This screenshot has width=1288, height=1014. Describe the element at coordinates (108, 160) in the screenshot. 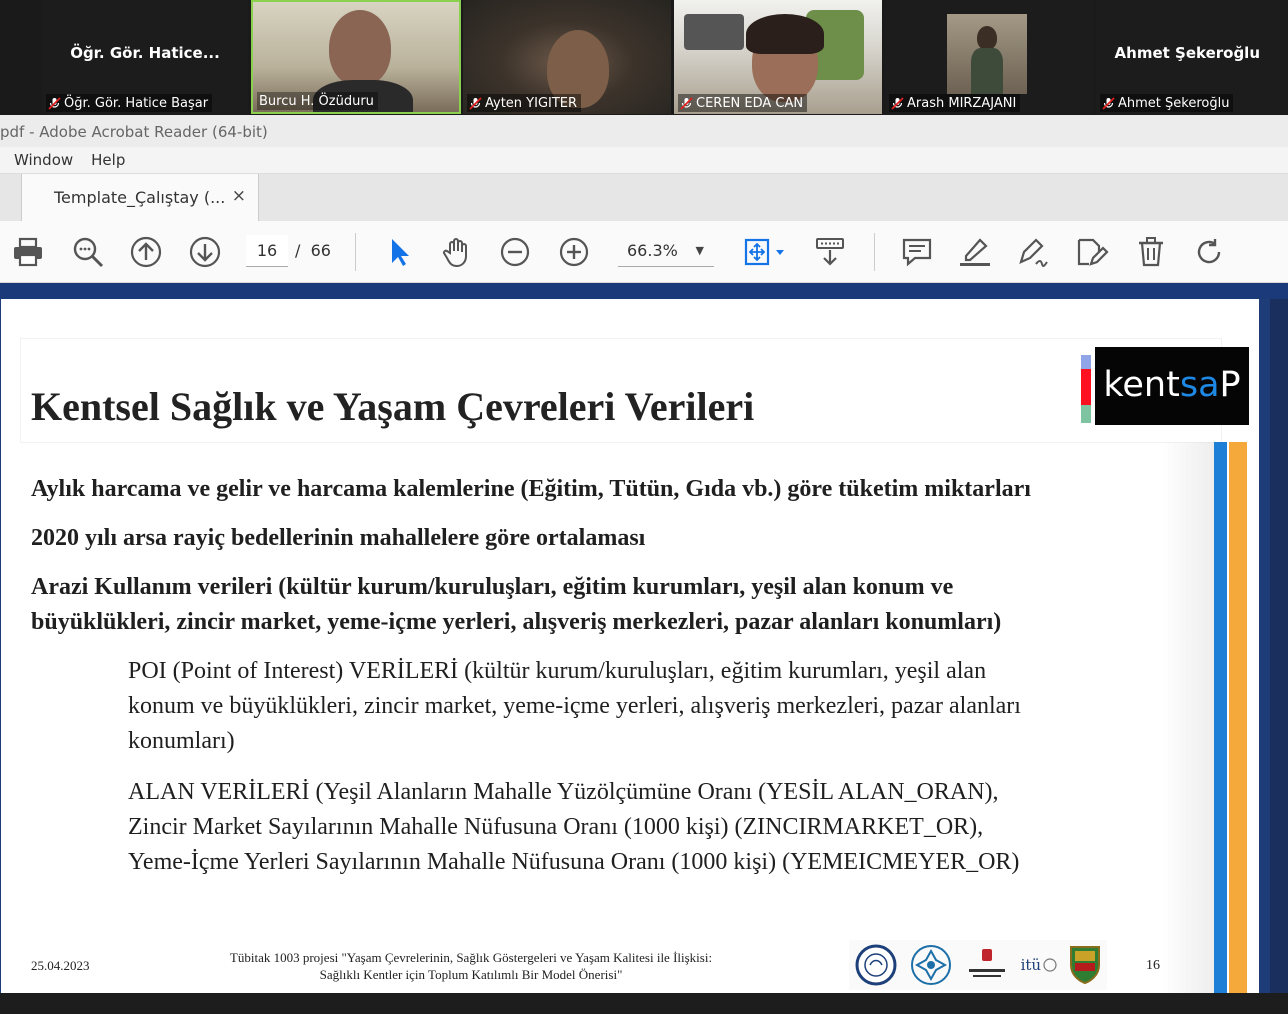

I see `menu-item-help: Help` at that location.